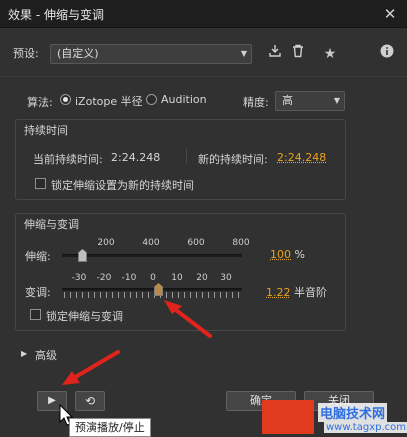 The image size is (407, 437). I want to click on play-tooltip: 预演播放/停止, so click(110, 427).